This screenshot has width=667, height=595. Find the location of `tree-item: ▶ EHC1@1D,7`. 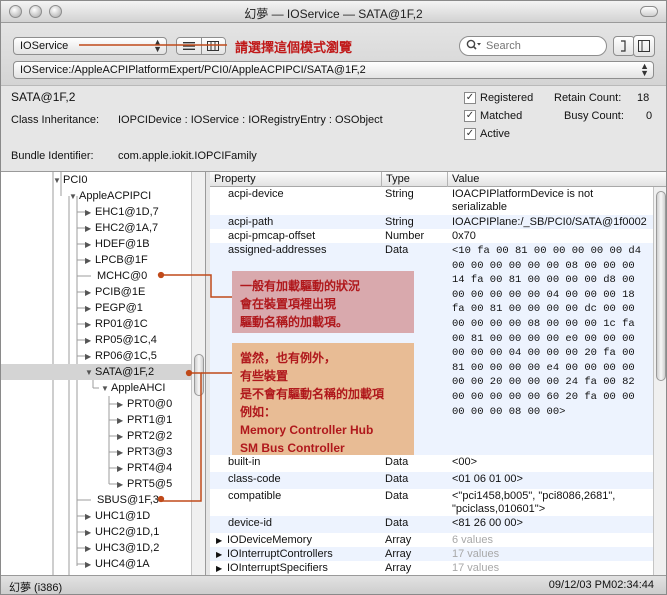

tree-item: ▶ EHC1@1D,7 is located at coordinates (96, 212).